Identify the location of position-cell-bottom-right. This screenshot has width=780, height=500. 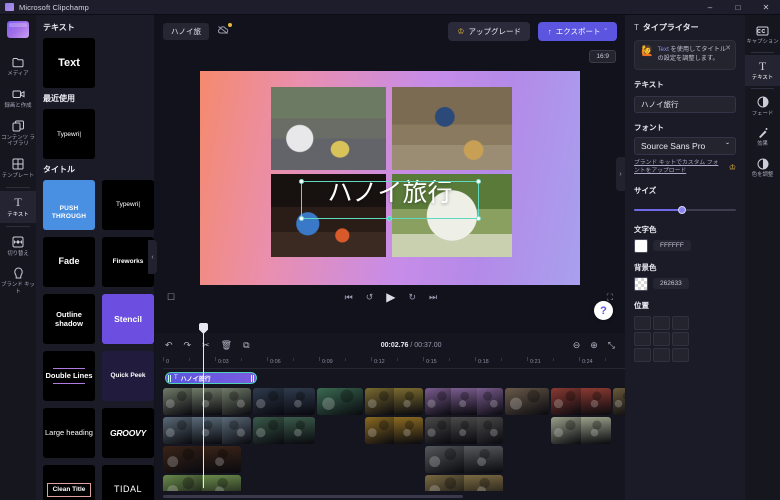
(680, 354).